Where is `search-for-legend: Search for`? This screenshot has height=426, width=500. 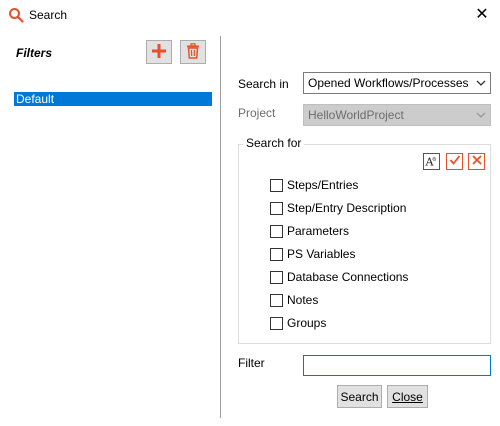
search-for-legend: Search for is located at coordinates (274, 143).